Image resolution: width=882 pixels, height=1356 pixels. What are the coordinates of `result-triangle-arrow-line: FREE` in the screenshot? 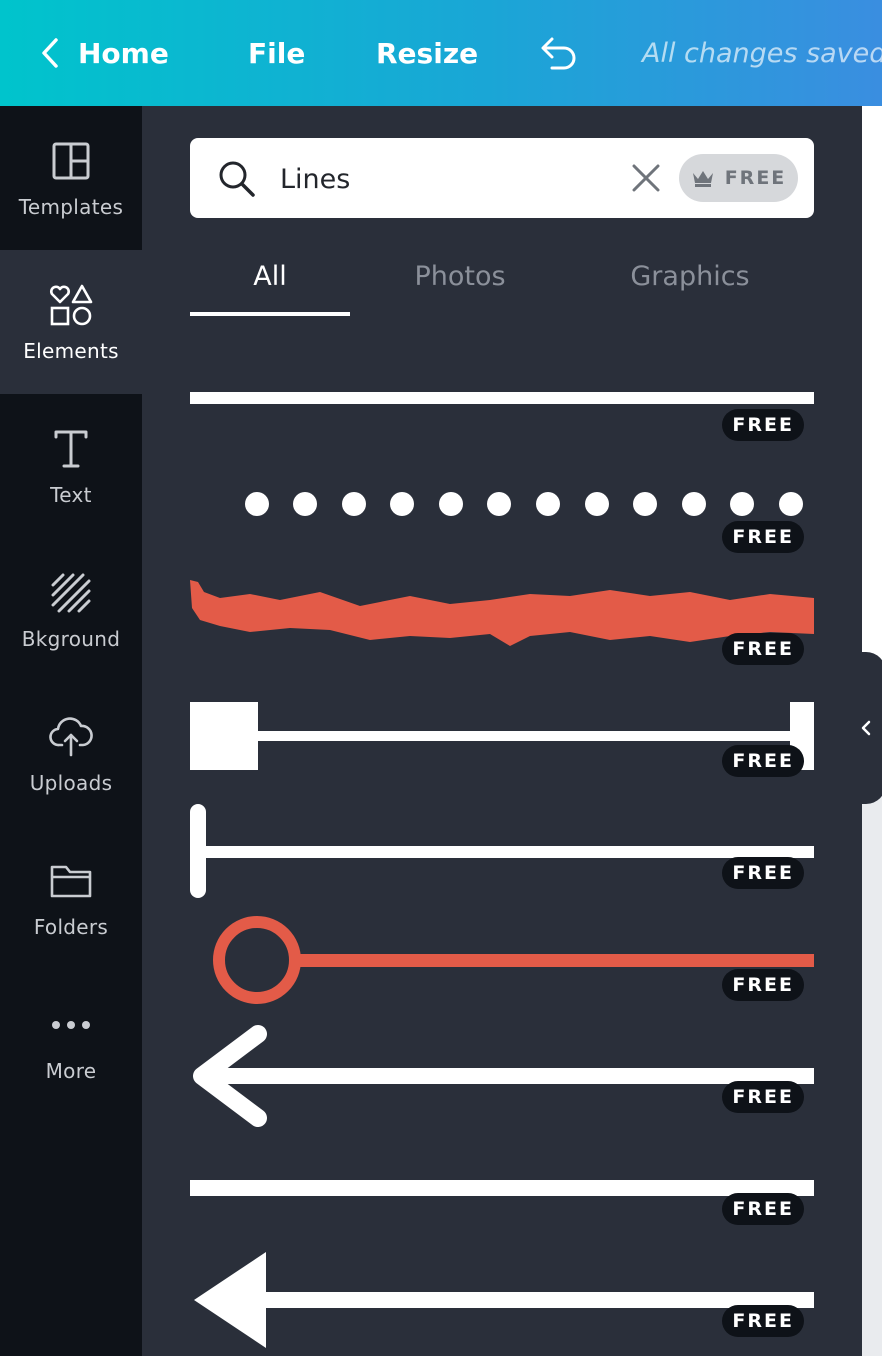 It's located at (502, 1298).